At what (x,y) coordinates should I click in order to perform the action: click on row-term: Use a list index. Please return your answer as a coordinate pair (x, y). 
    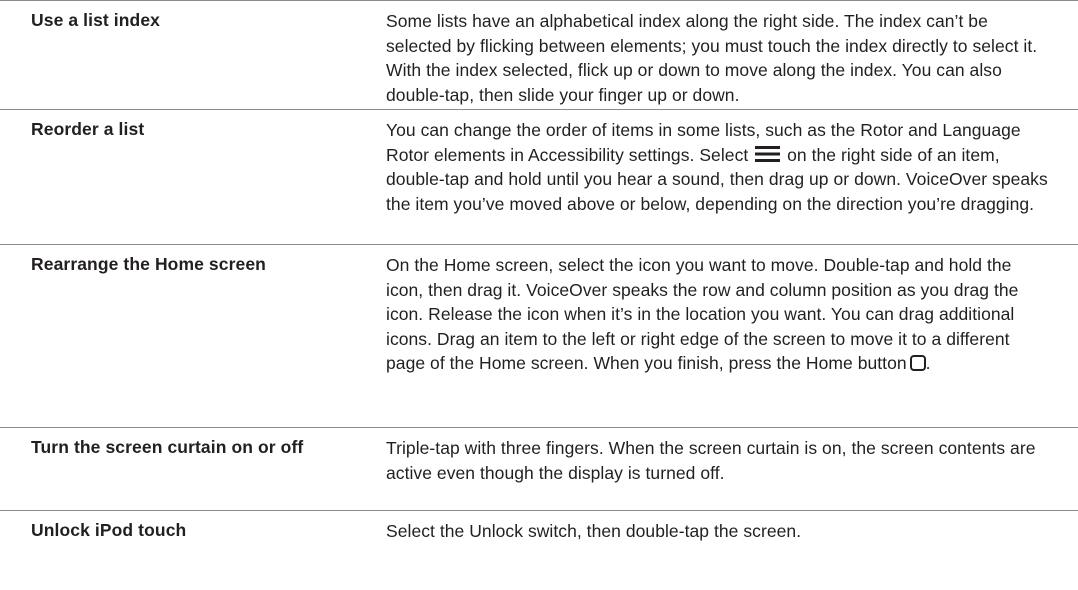
    Looking at the image, I should click on (96, 20).